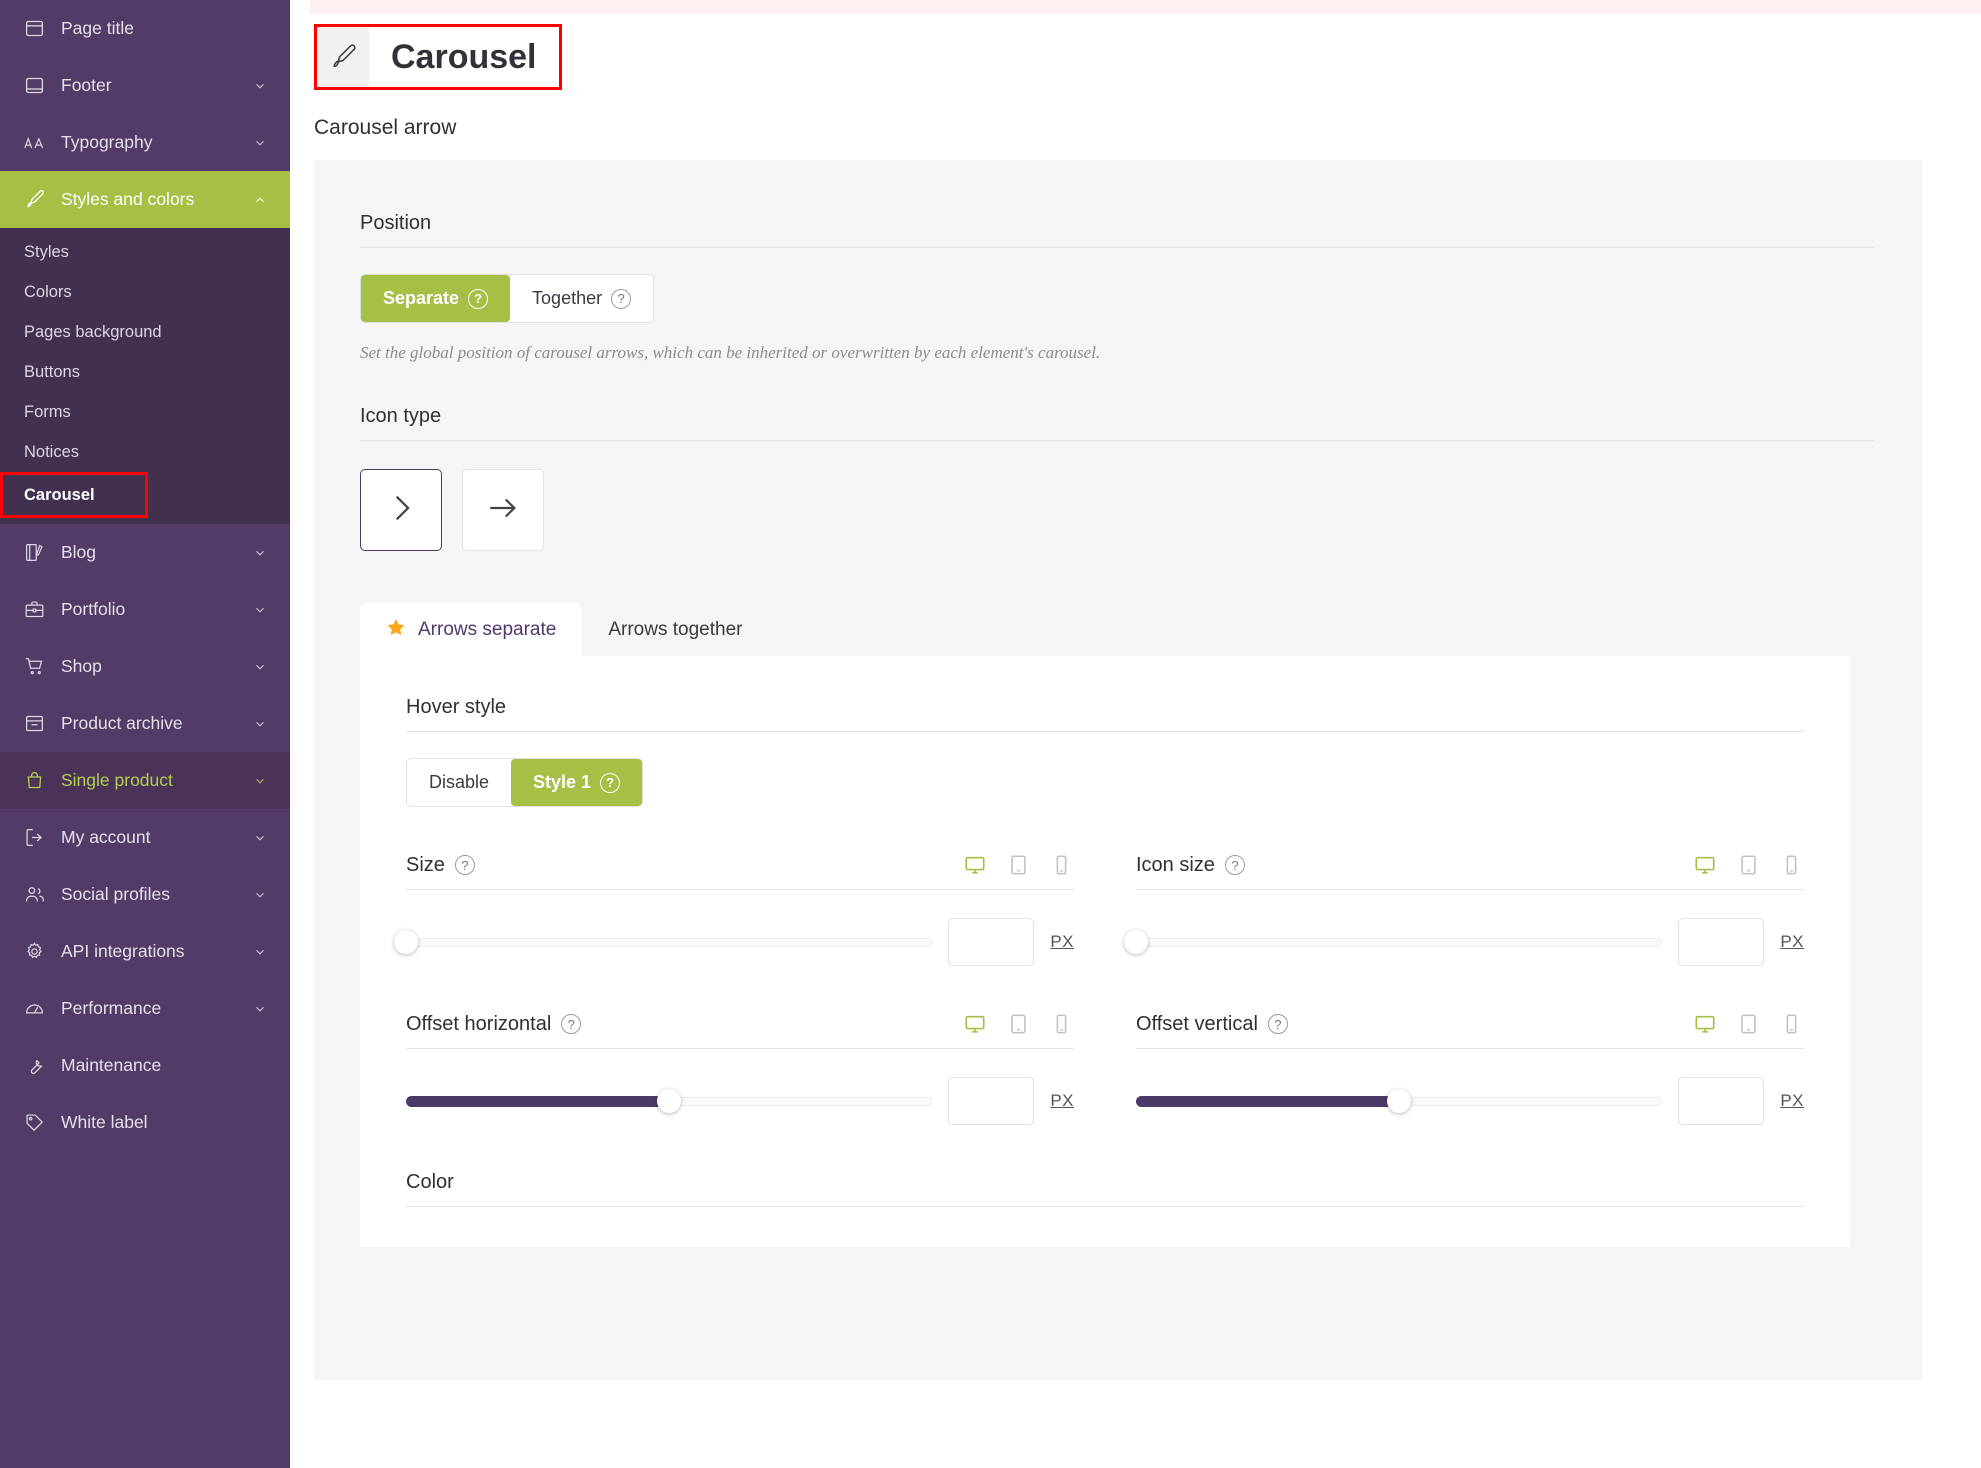 The height and width of the screenshot is (1468, 1981). I want to click on sidebar-item-shop: Shop, so click(145, 666).